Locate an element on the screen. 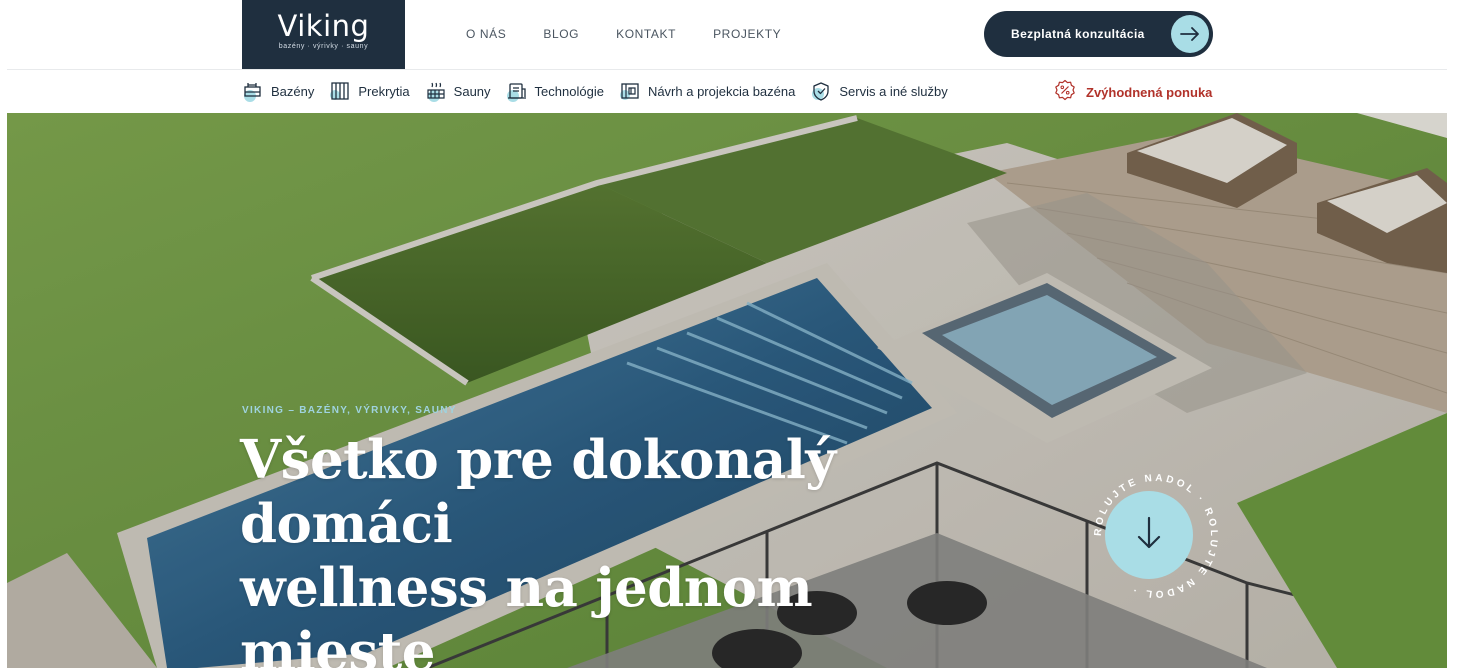  subnav-item-design: Návrh a projekcia bazéna is located at coordinates (707, 91).